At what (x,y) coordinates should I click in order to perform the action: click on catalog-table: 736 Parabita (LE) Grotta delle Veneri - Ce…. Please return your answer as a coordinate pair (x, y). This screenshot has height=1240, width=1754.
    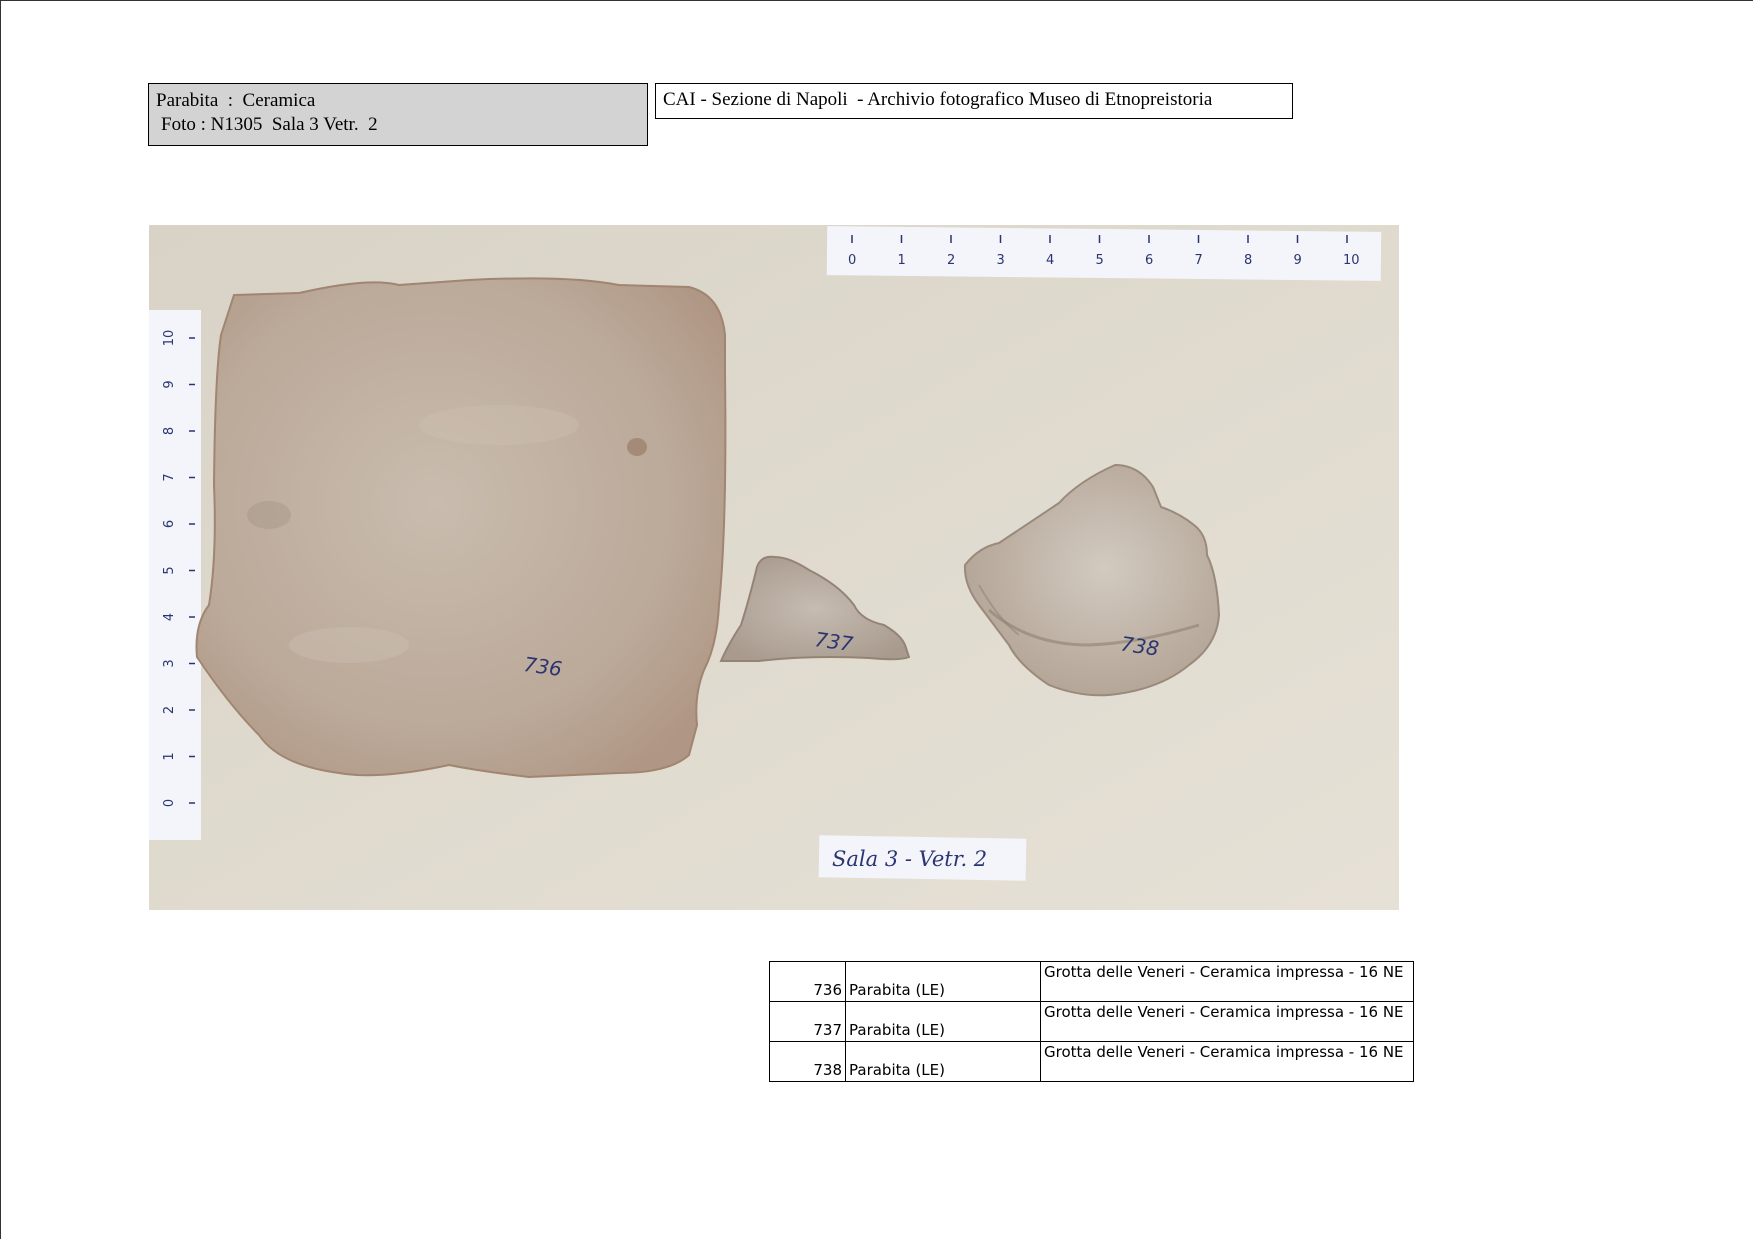
    Looking at the image, I should click on (1091, 1021).